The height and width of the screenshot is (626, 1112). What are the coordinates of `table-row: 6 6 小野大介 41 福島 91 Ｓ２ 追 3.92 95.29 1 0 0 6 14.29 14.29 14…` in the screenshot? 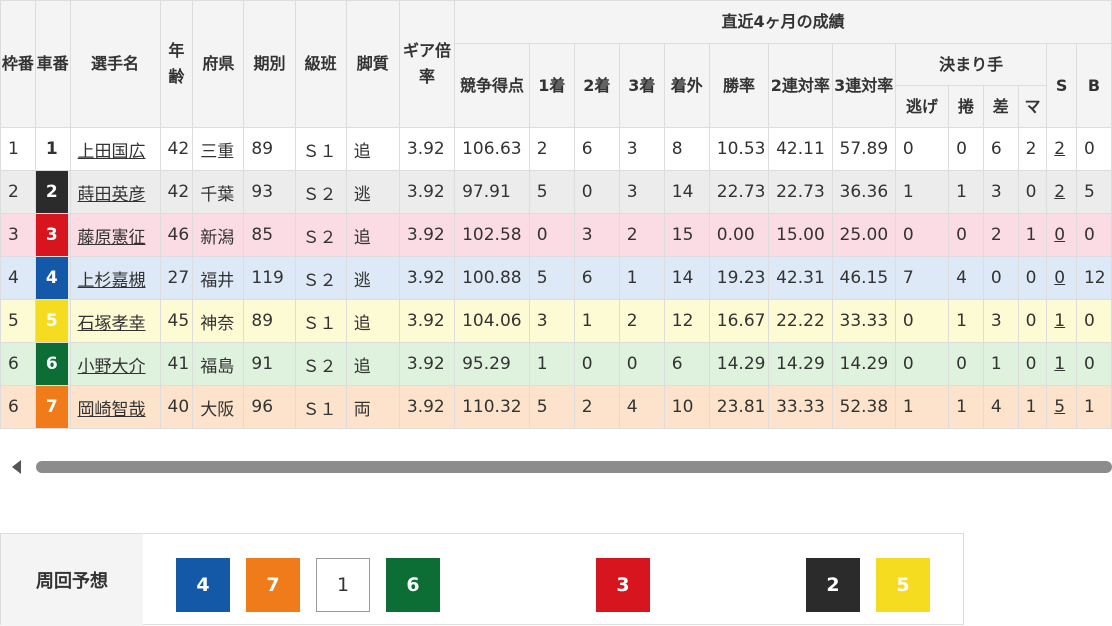 It's located at (556, 364).